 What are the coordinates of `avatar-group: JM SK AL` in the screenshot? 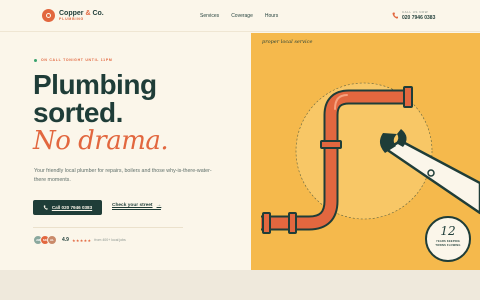 It's located at (45, 240).